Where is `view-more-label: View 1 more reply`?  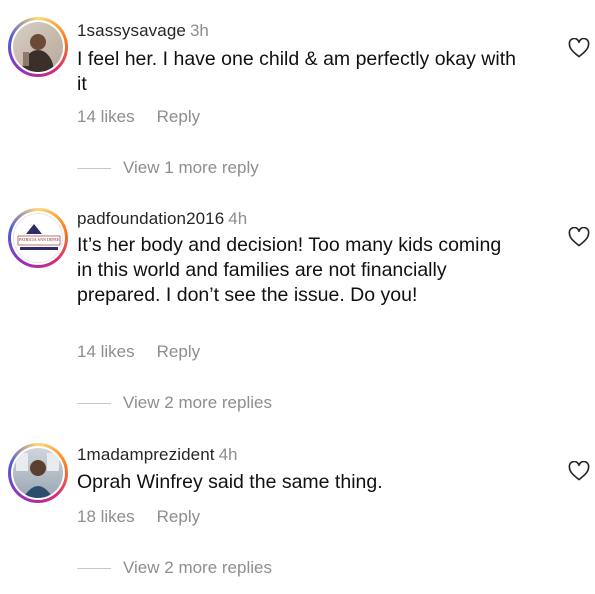 view-more-label: View 1 more reply is located at coordinates (191, 168).